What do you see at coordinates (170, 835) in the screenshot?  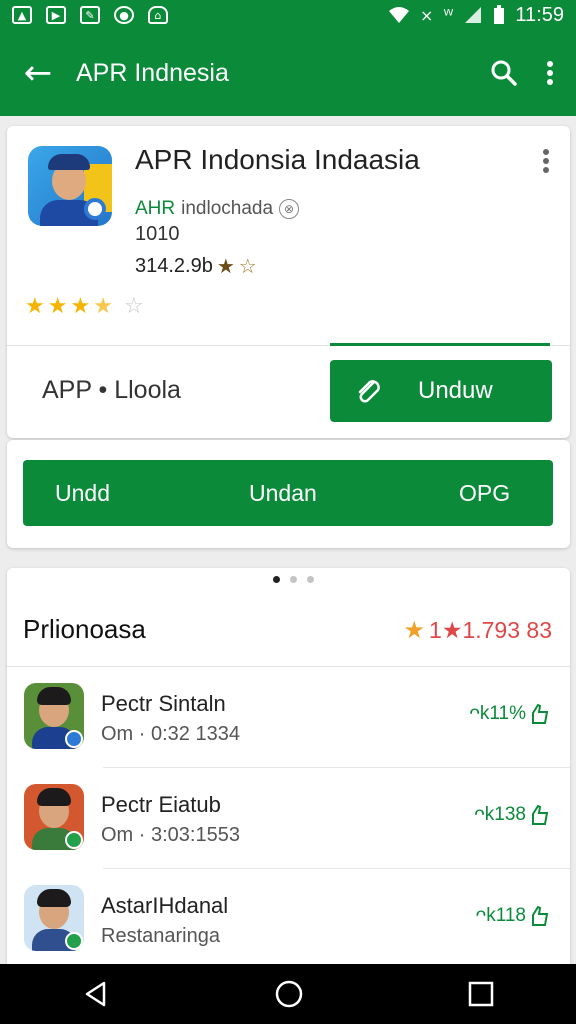 I see `review-subtitle: Om · 3:03:1553` at bounding box center [170, 835].